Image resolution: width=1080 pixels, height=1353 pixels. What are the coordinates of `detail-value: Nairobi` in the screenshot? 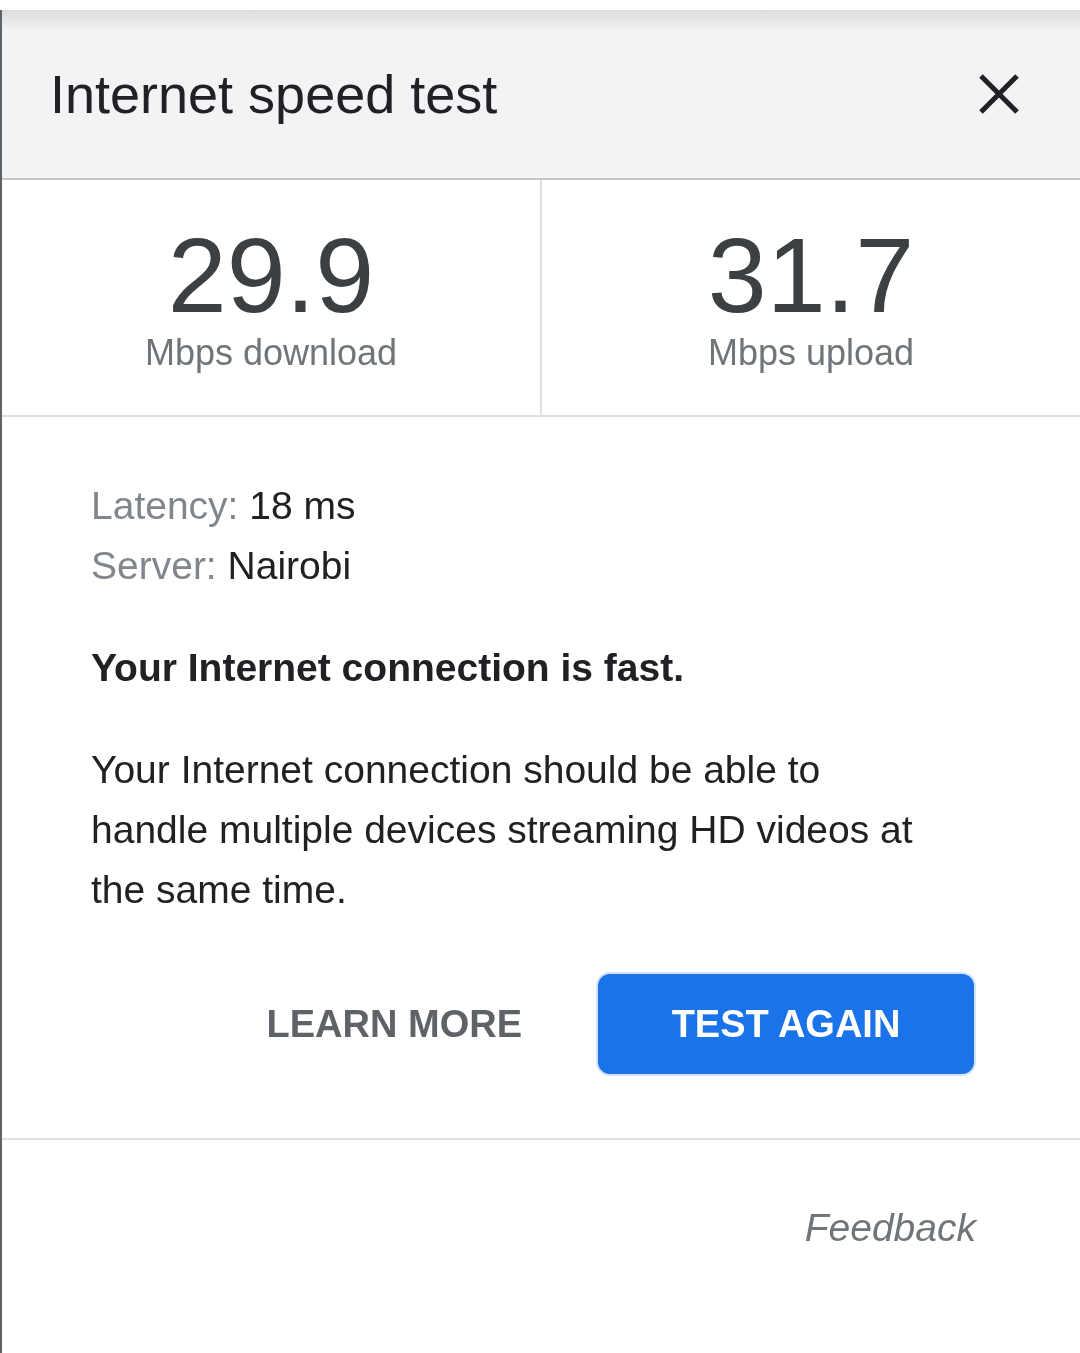 It's located at (289, 565).